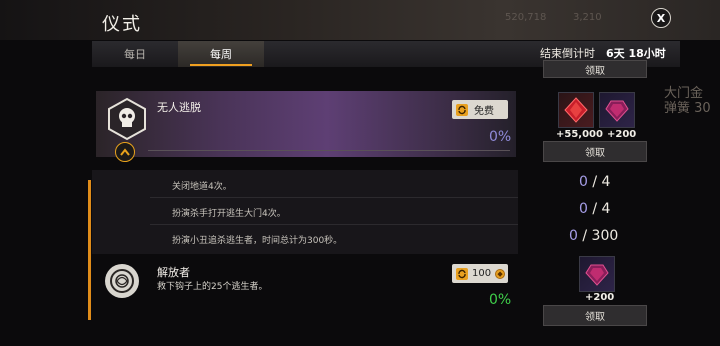 The height and width of the screenshot is (346, 720). Describe the element at coordinates (622, 134) in the screenshot. I see `reward-label-gems: +200` at that location.